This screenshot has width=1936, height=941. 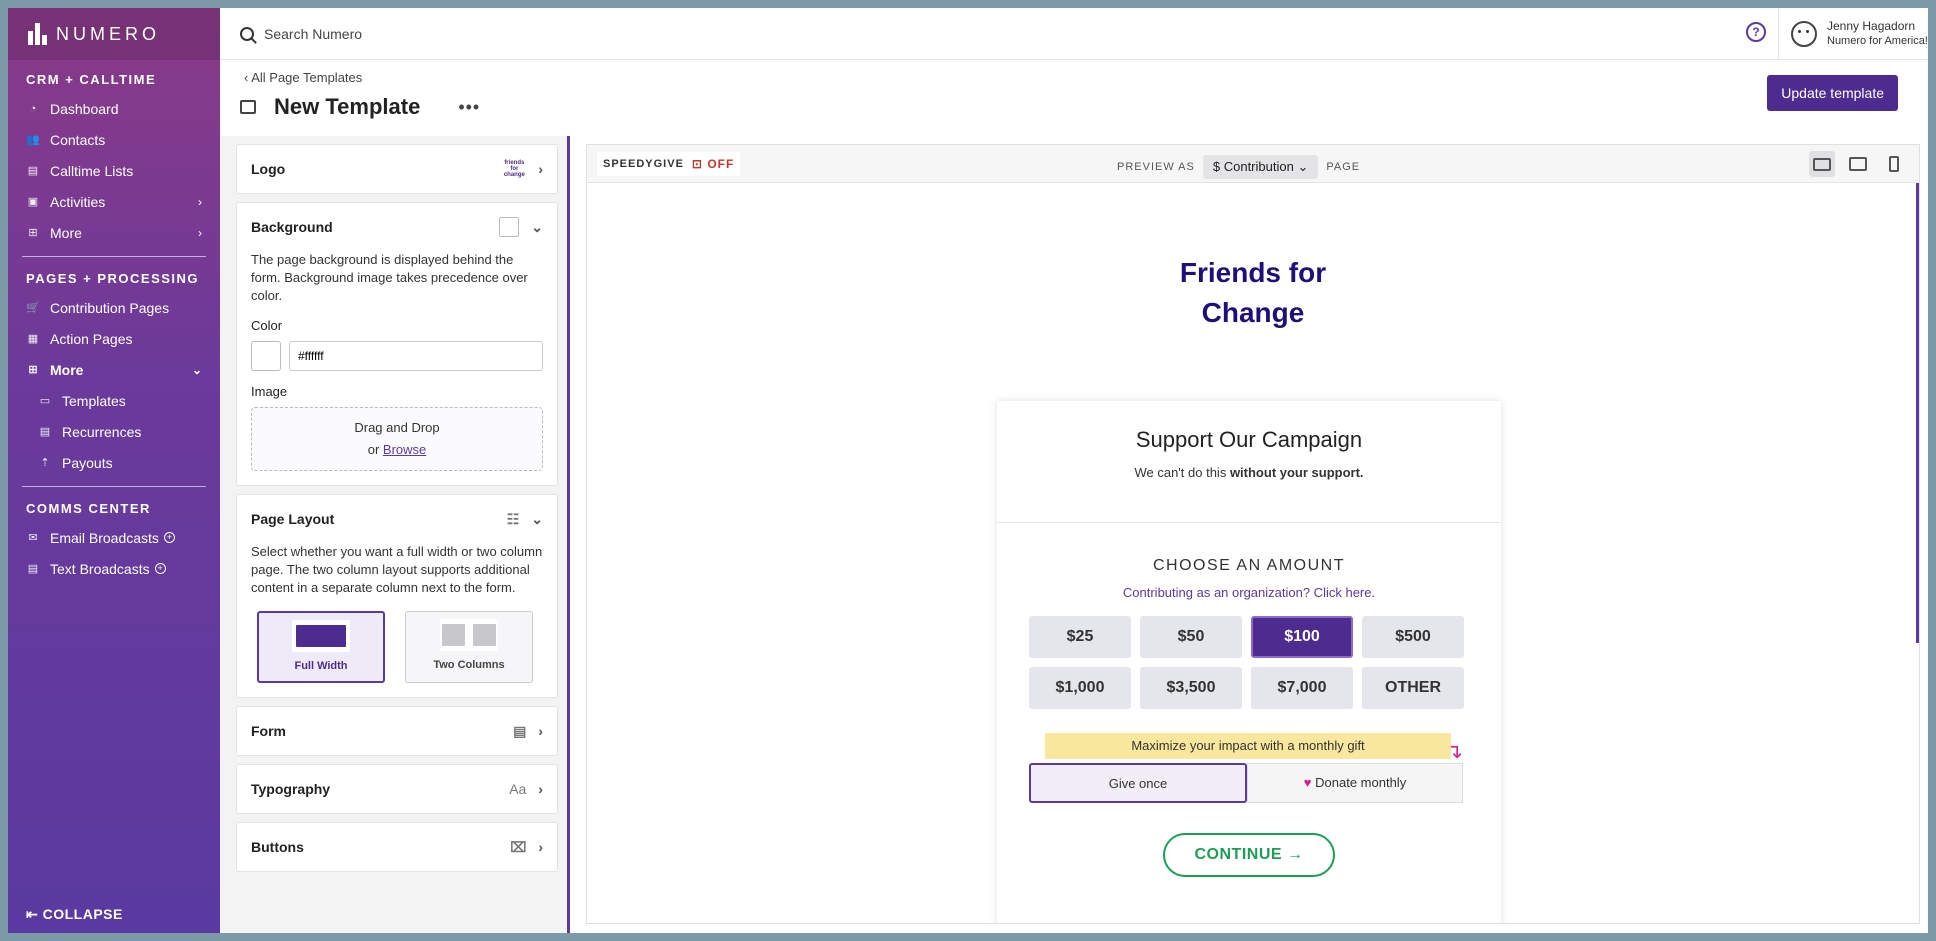 What do you see at coordinates (1756, 32) in the screenshot?
I see `help-icon: ?` at bounding box center [1756, 32].